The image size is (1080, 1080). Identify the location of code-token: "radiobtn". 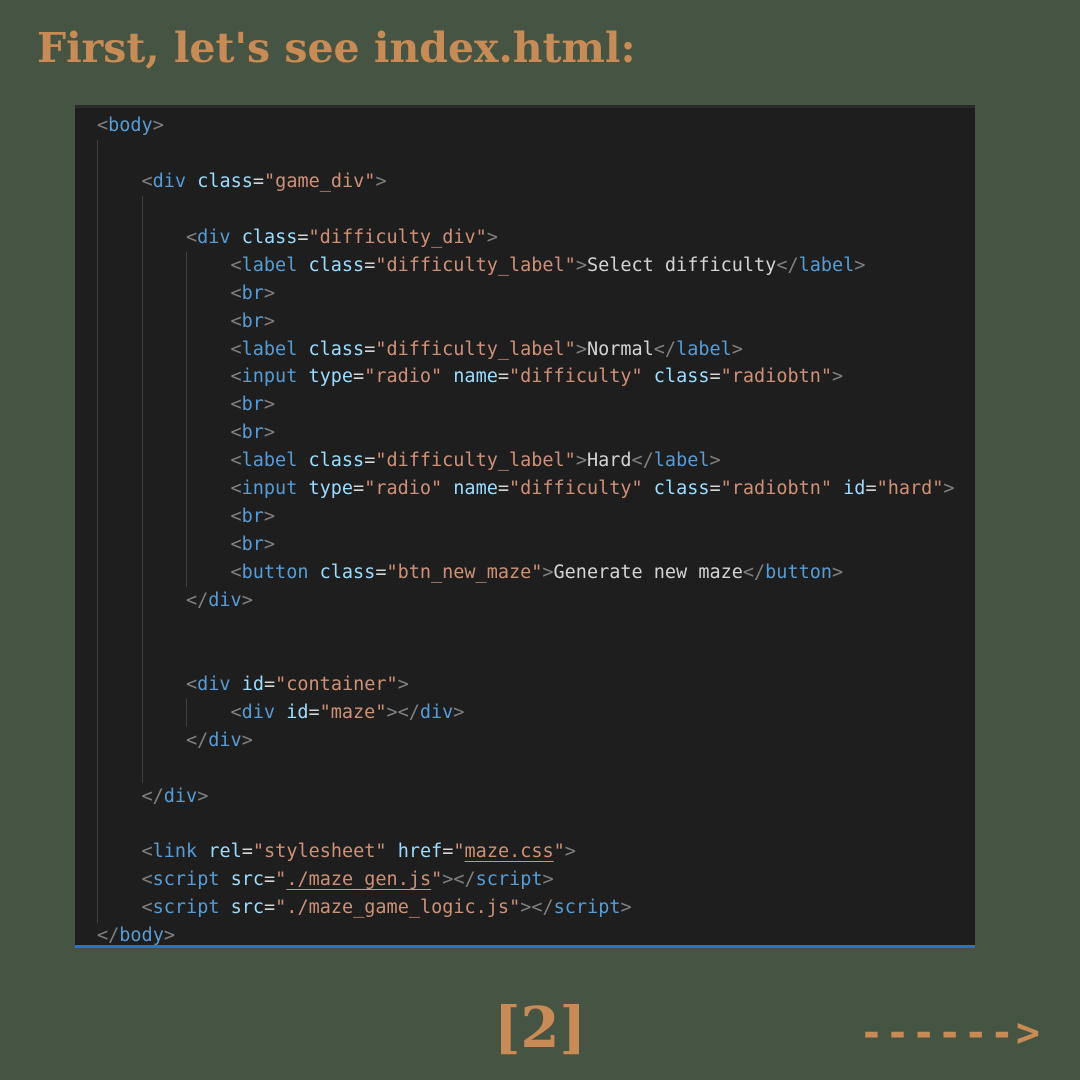
(776, 489).